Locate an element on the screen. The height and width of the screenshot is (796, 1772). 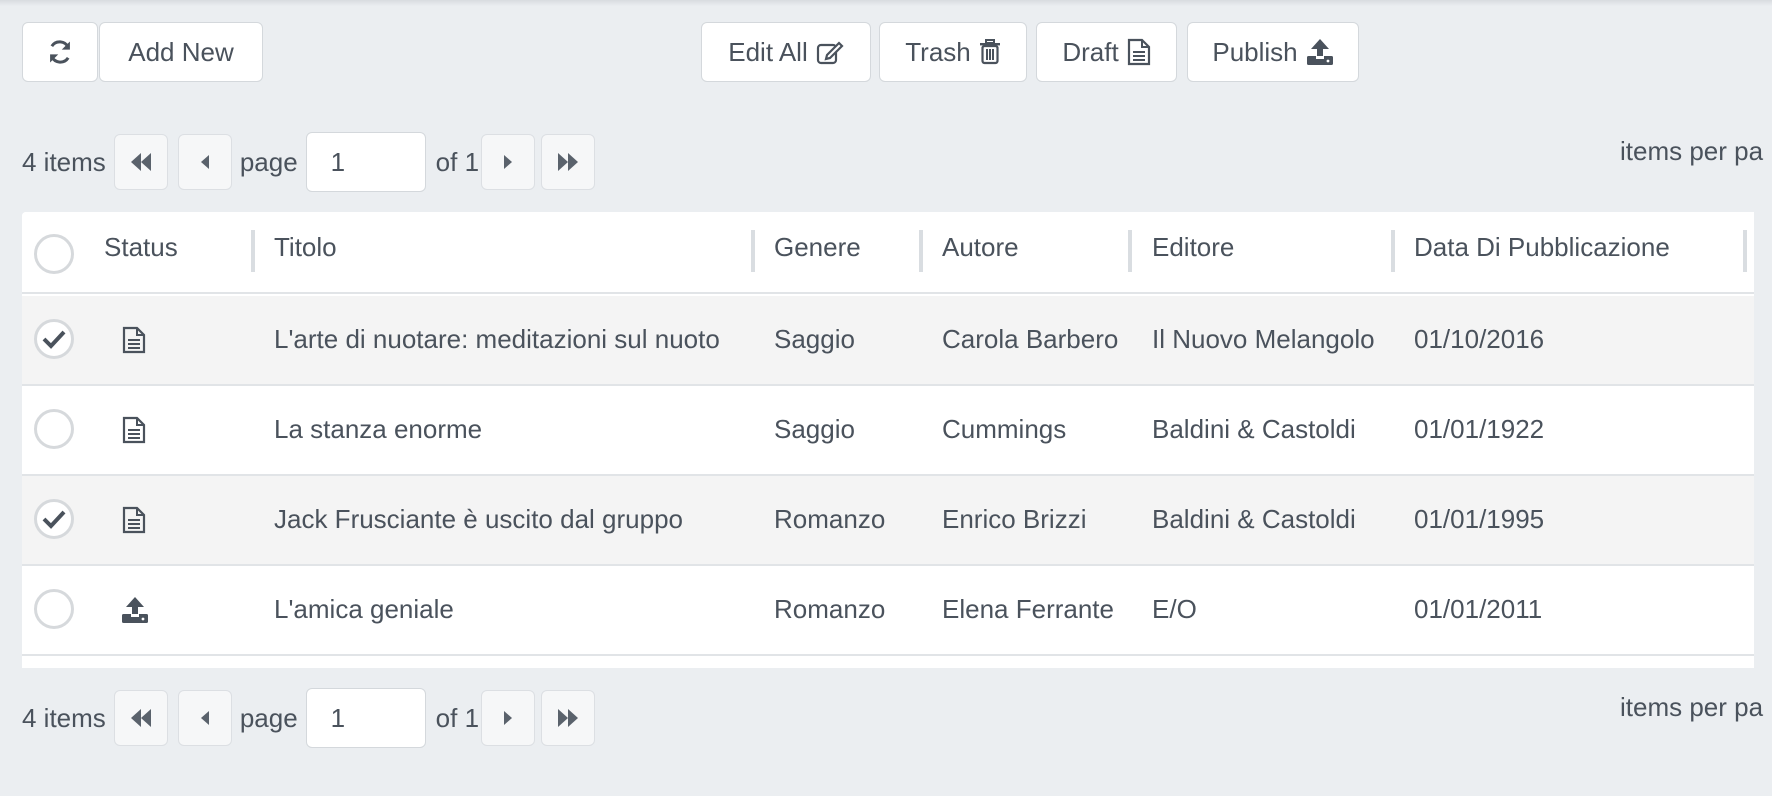
cell-autore: Carola Barbero is located at coordinates (1030, 339).